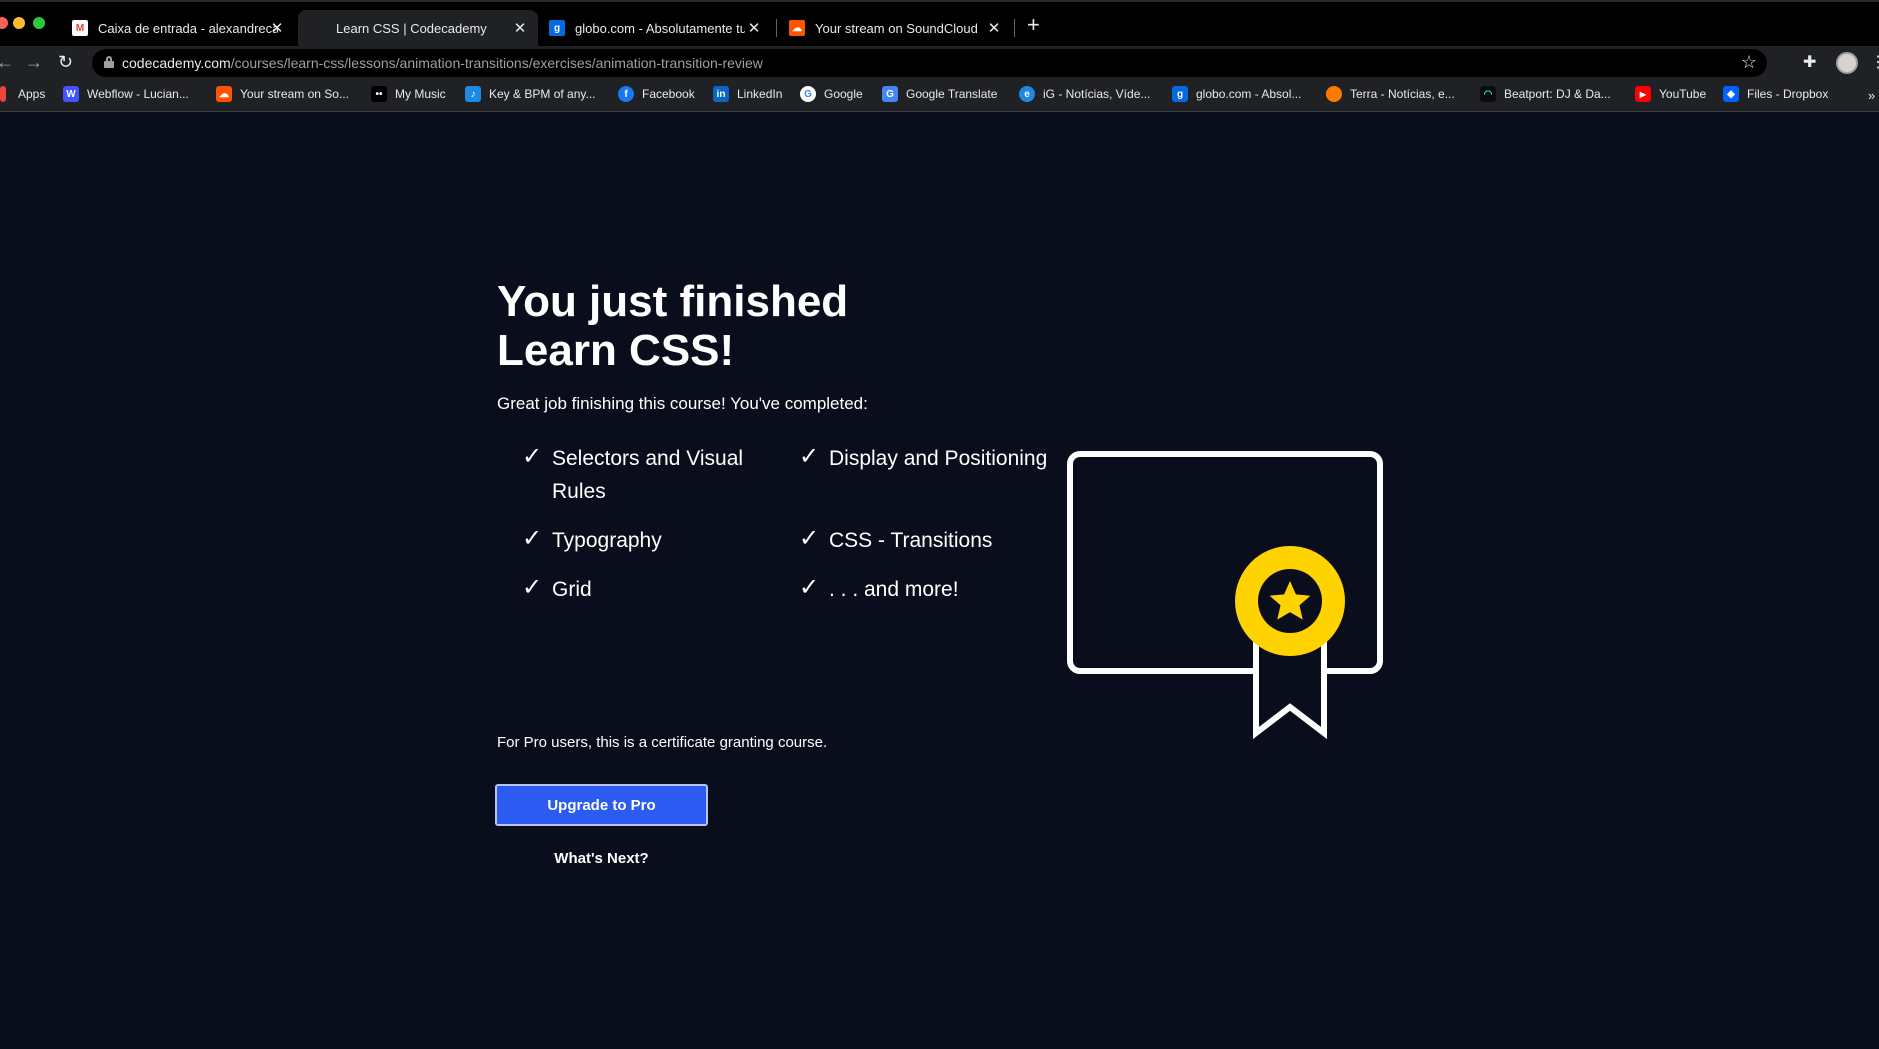 The image size is (1879, 1049). What do you see at coordinates (3, 94) in the screenshot?
I see `apps-grid-icon` at bounding box center [3, 94].